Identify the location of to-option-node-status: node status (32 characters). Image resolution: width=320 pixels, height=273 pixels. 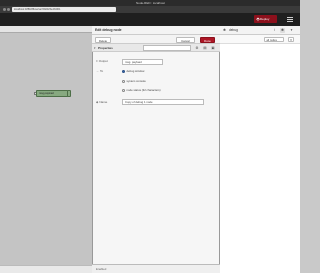
(141, 90).